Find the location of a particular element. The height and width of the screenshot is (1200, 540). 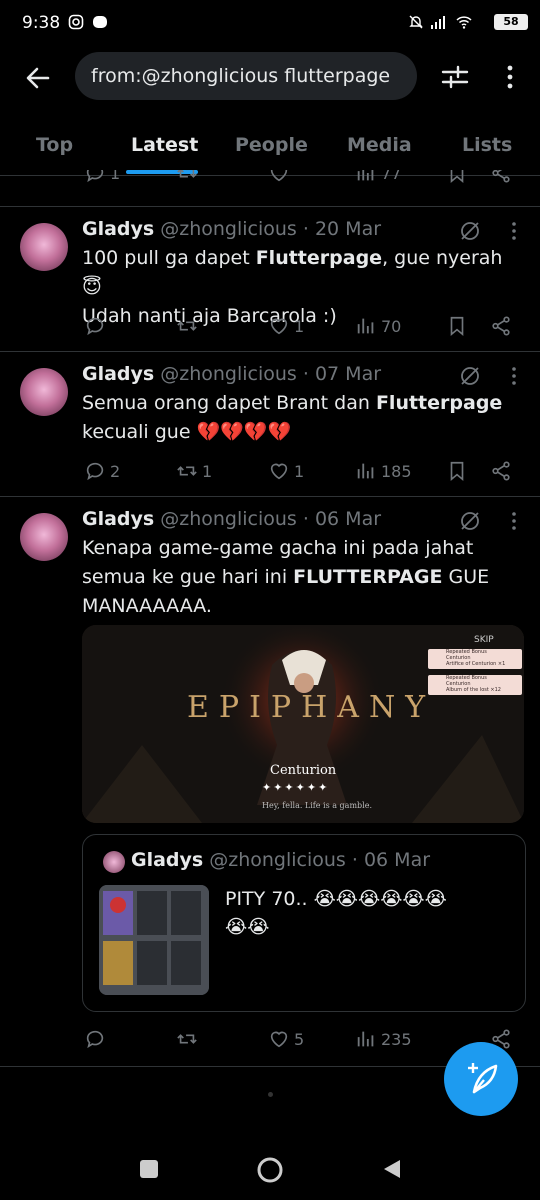

search-tabs: Top Latest People Media Lists is located at coordinates (270, 148).